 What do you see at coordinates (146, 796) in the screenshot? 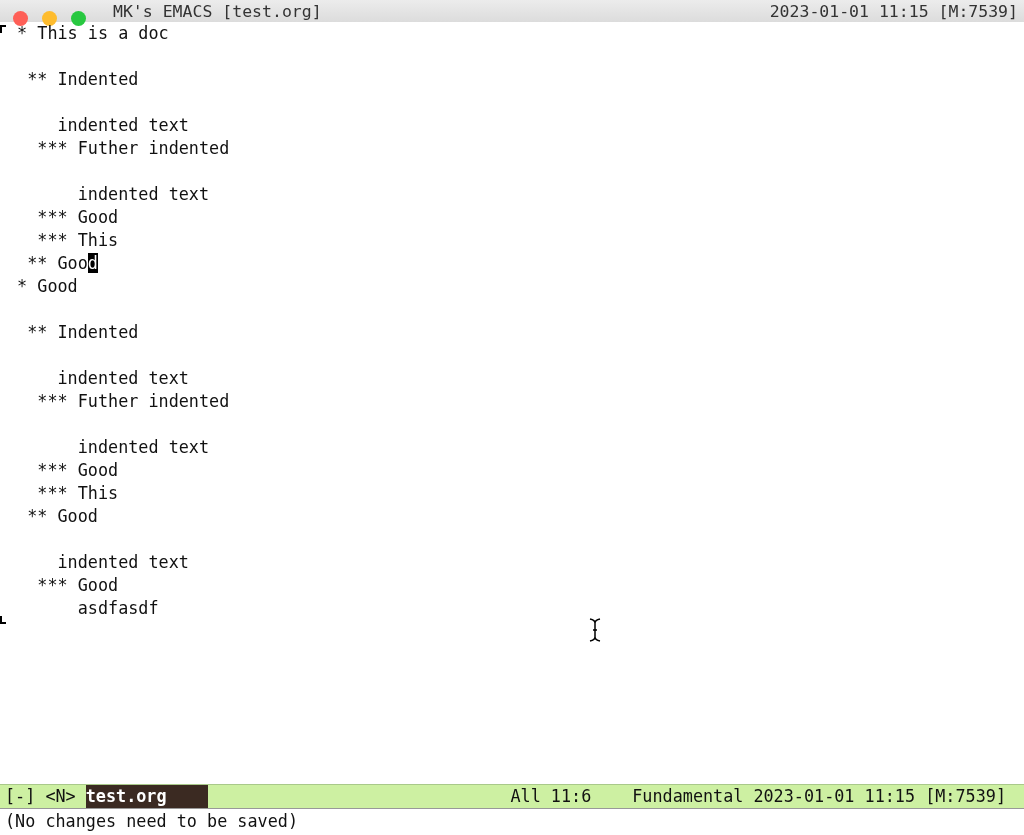
I see `buffer-name: test.org` at bounding box center [146, 796].